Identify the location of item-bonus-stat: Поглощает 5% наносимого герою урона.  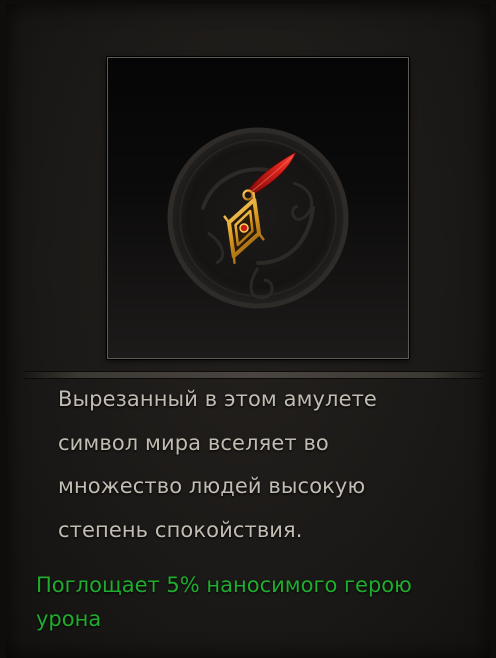
(224, 602).